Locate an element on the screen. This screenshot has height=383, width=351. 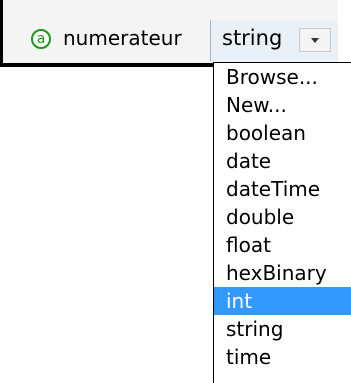
dropdown-item-boolean: boolean is located at coordinates (282, 133).